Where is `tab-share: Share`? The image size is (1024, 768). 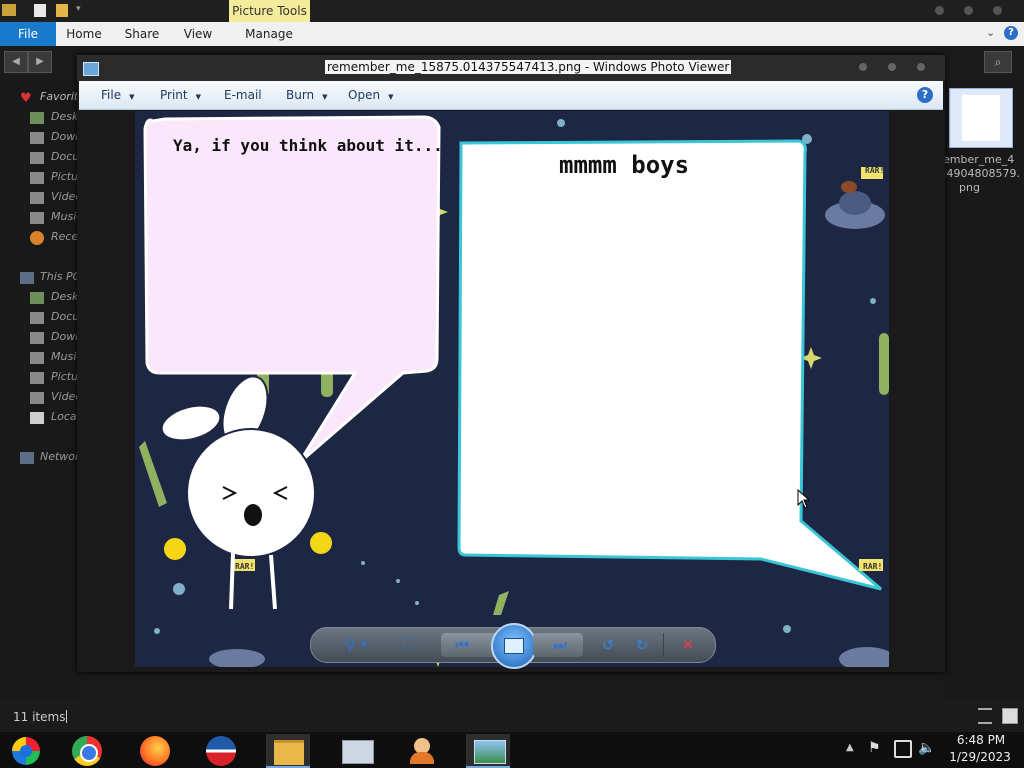 tab-share: Share is located at coordinates (142, 34).